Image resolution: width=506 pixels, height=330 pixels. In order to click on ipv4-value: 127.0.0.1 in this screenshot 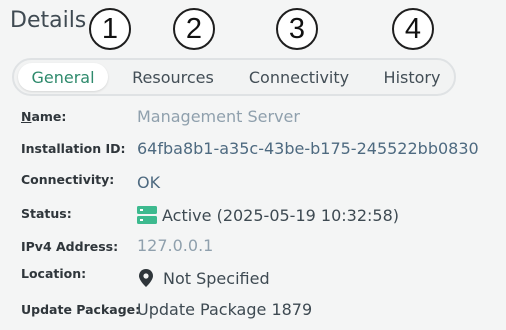, I will do `click(175, 245)`.